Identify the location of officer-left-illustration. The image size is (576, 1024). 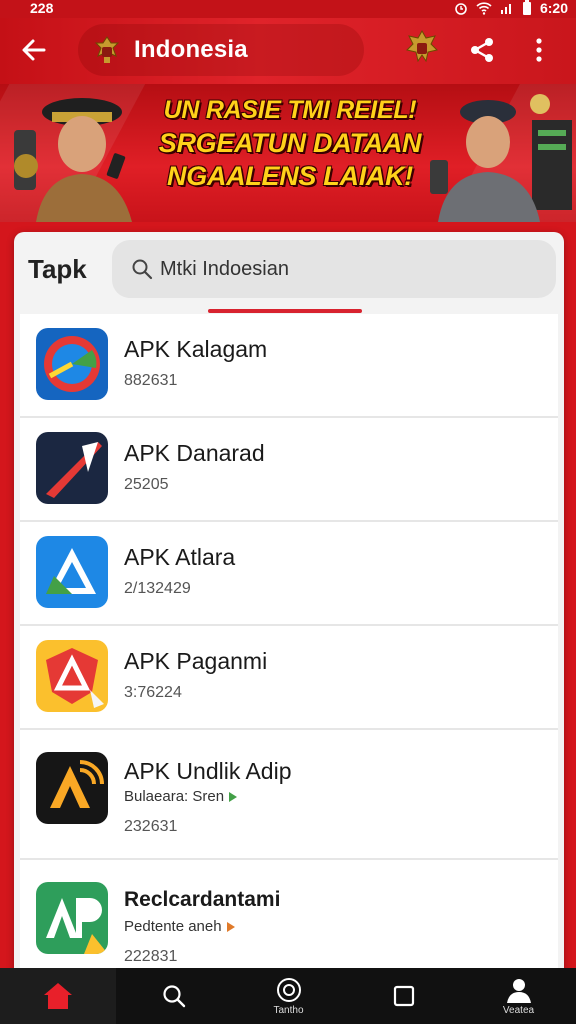
(73, 160).